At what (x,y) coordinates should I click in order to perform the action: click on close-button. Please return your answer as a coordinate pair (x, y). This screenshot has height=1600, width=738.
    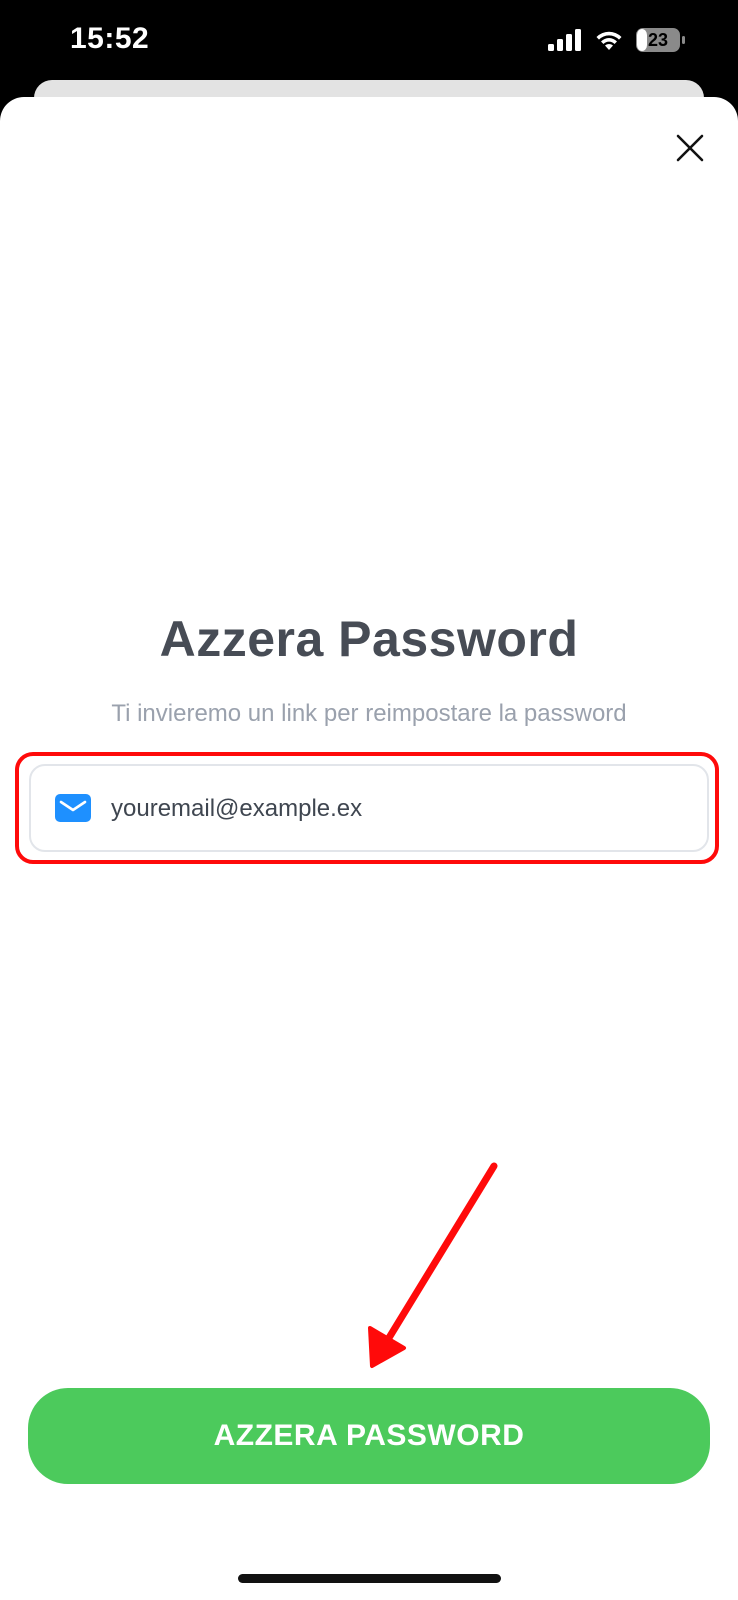
    Looking at the image, I should click on (690, 148).